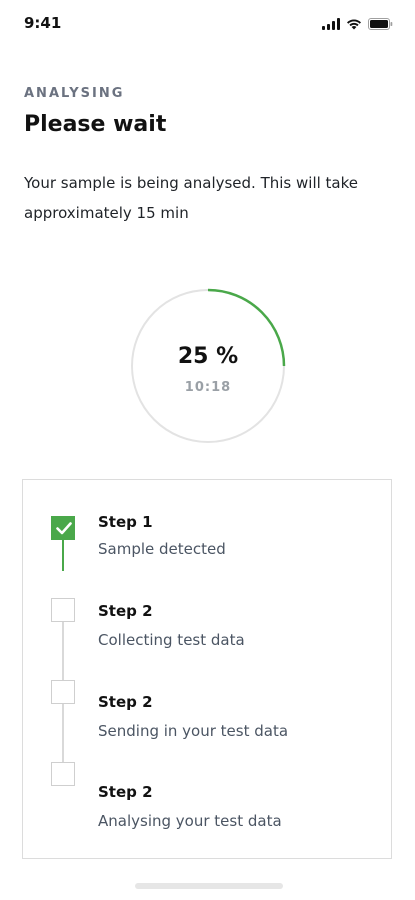  Describe the element at coordinates (95, 124) in the screenshot. I see `page-title: Please wait` at that location.